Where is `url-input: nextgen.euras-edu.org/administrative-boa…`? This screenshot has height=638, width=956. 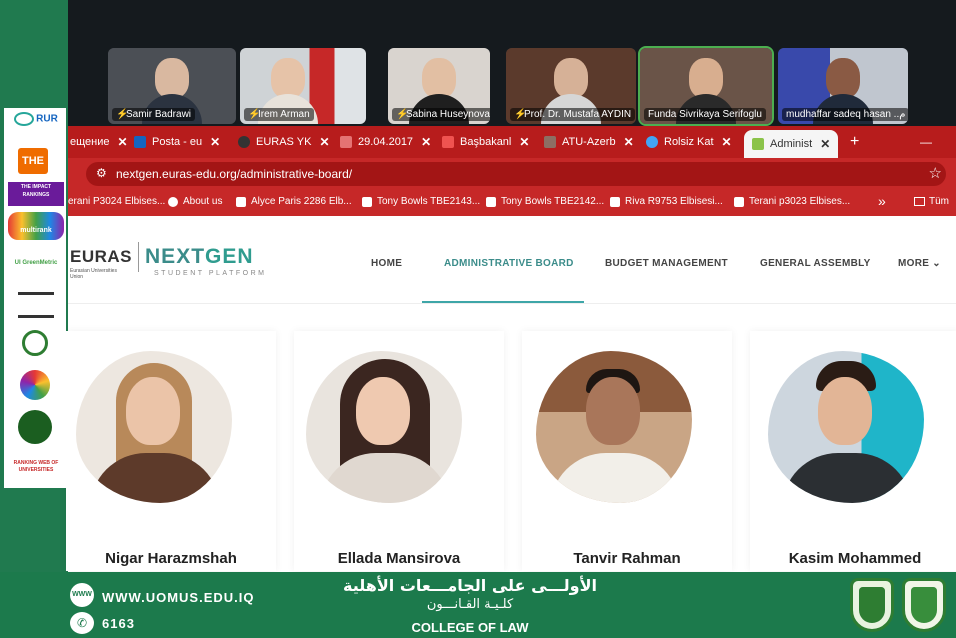 url-input: nextgen.euras-edu.org/administrative-boa… is located at coordinates (516, 174).